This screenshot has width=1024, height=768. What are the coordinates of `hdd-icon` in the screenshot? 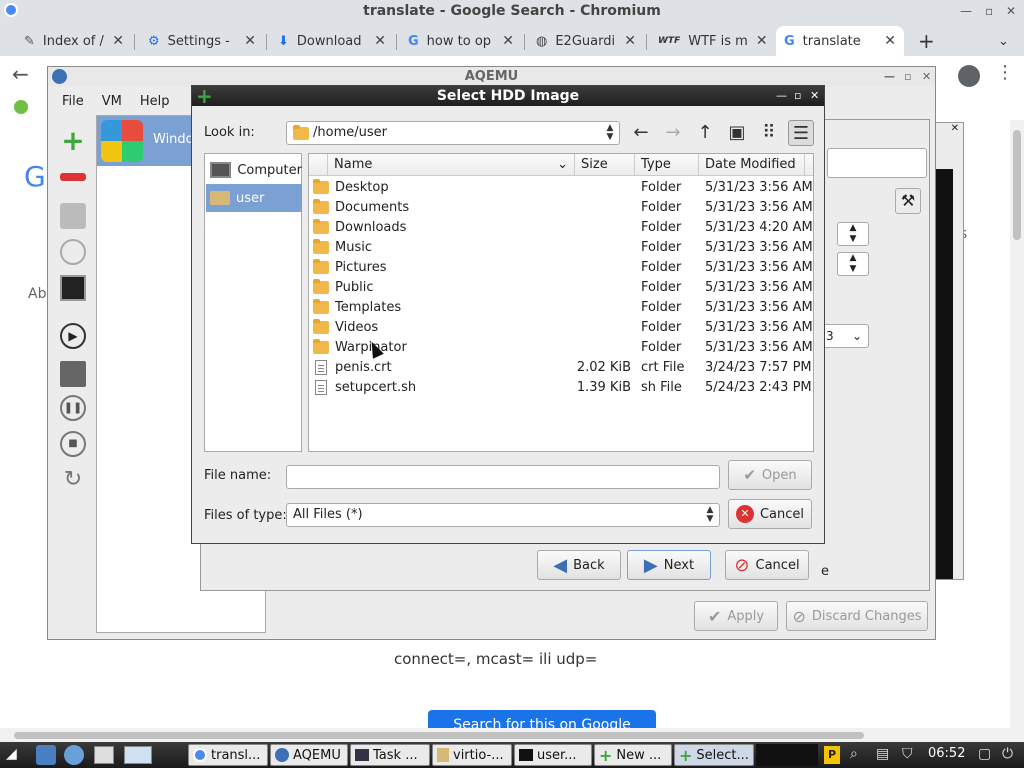 It's located at (73, 216).